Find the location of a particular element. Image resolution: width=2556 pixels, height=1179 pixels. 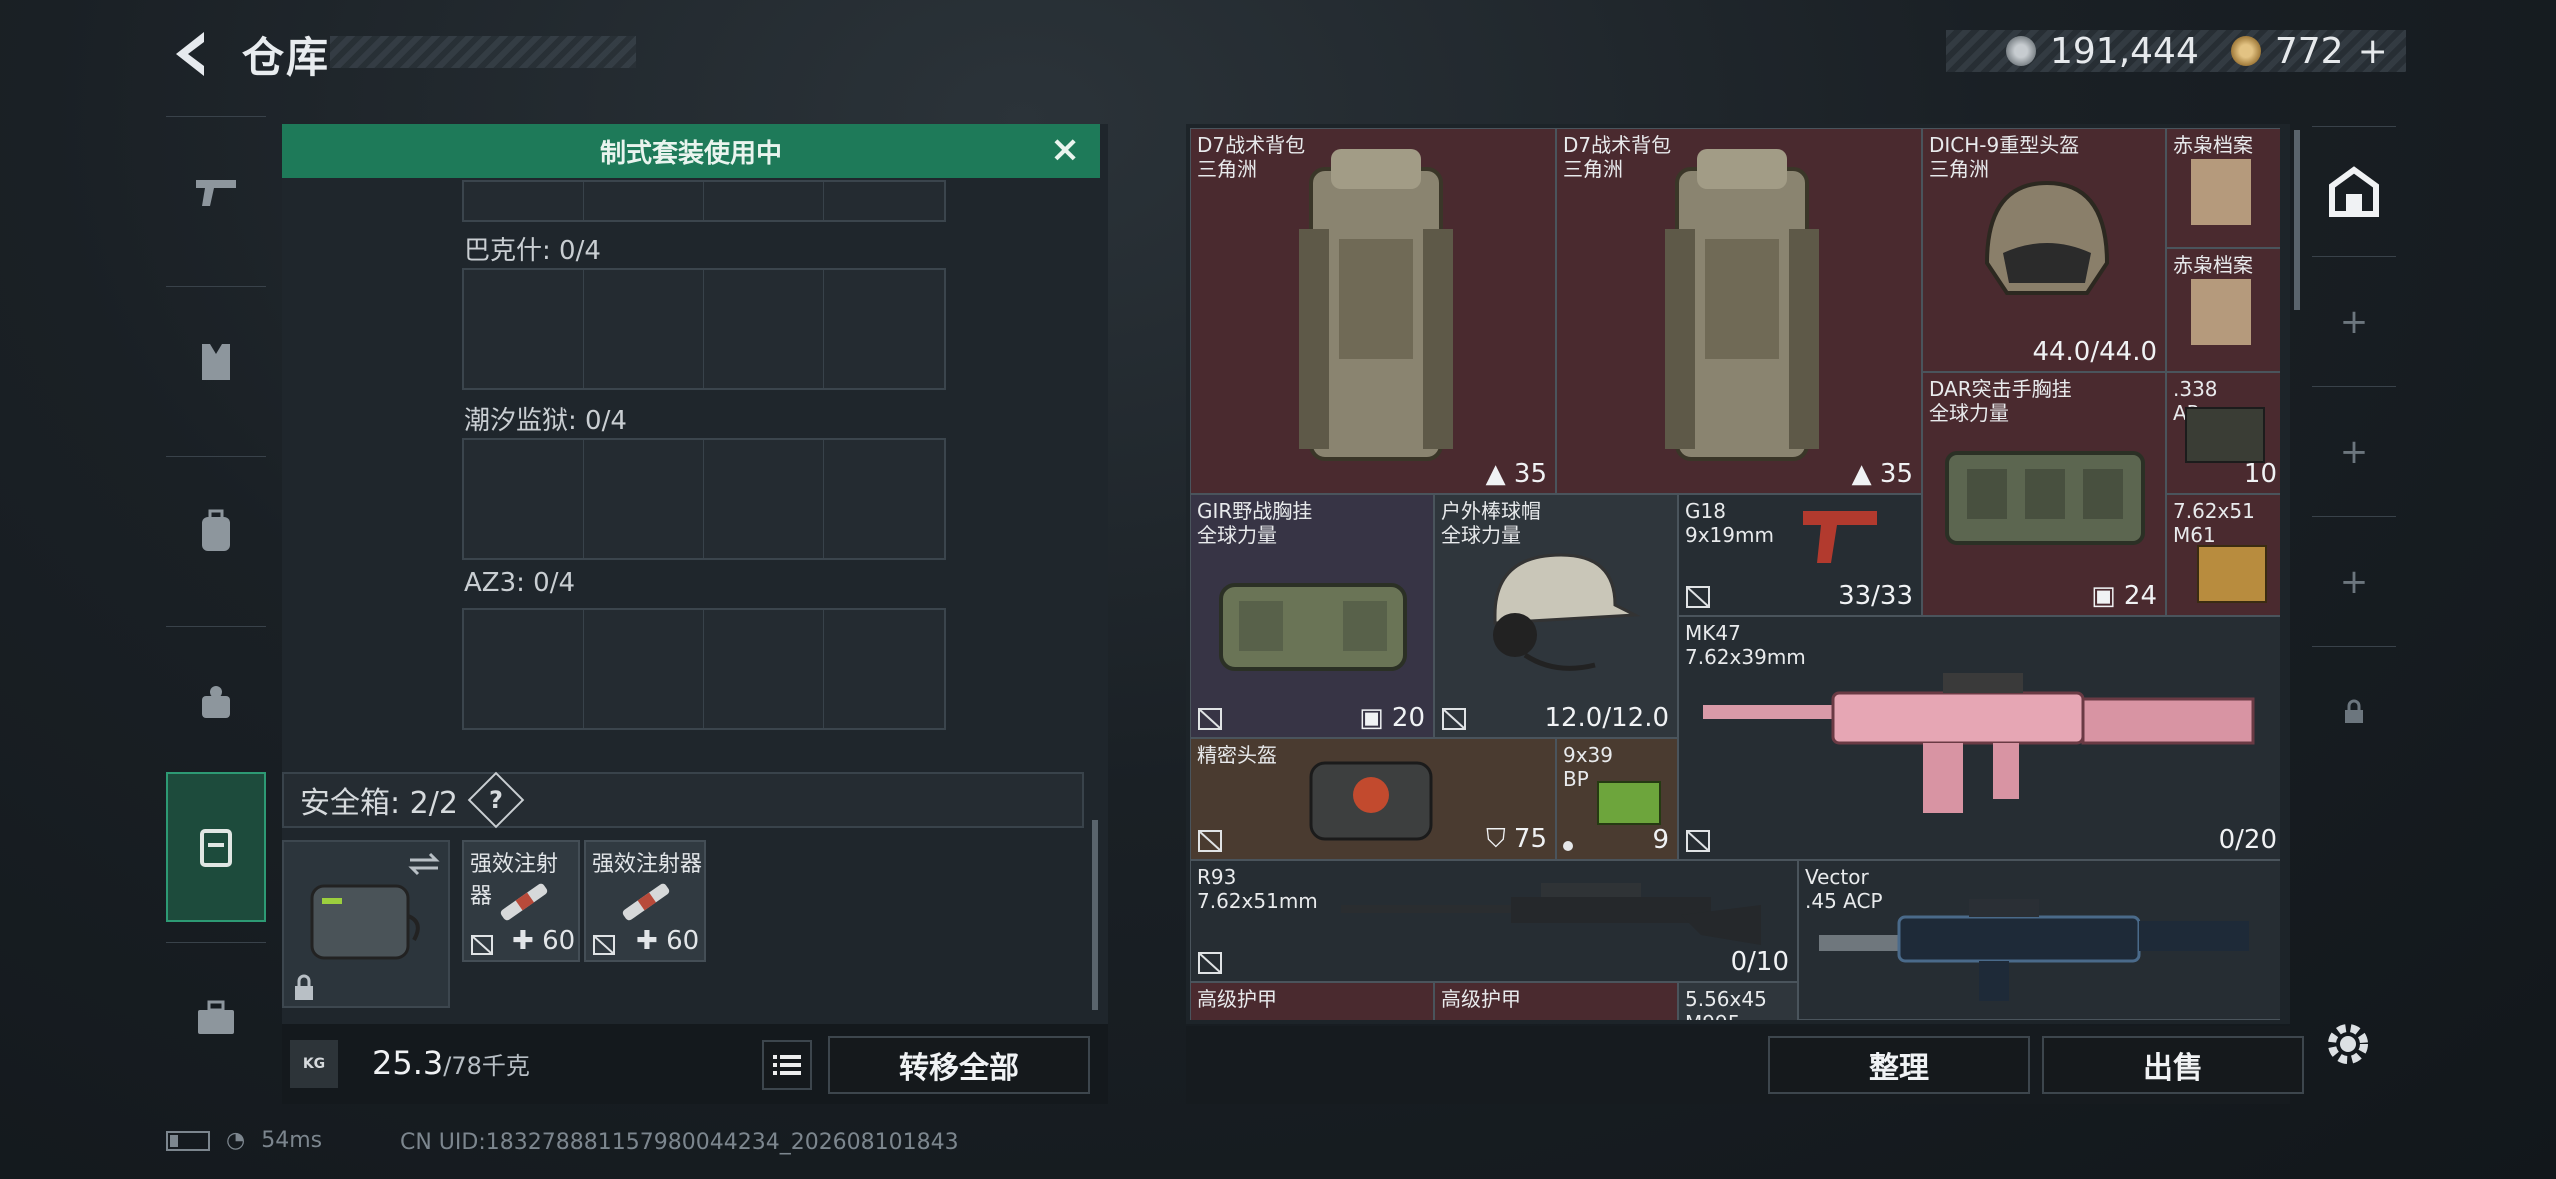

injector-item-2: 强效注射器 ✚ 60 is located at coordinates (645, 901).